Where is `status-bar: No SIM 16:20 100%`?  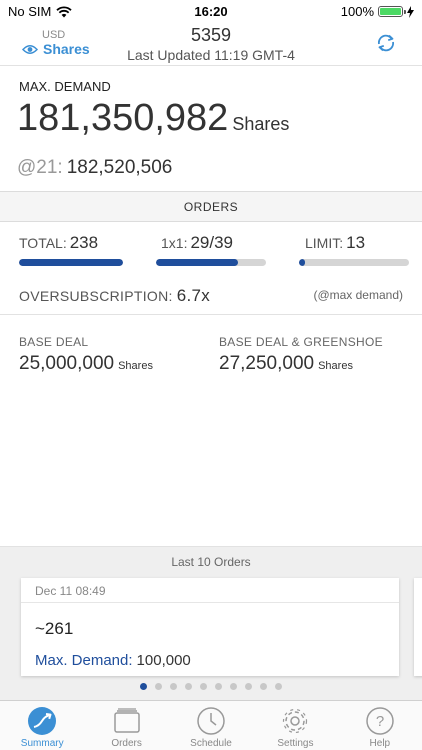
status-bar: No SIM 16:20 100% is located at coordinates (211, 11).